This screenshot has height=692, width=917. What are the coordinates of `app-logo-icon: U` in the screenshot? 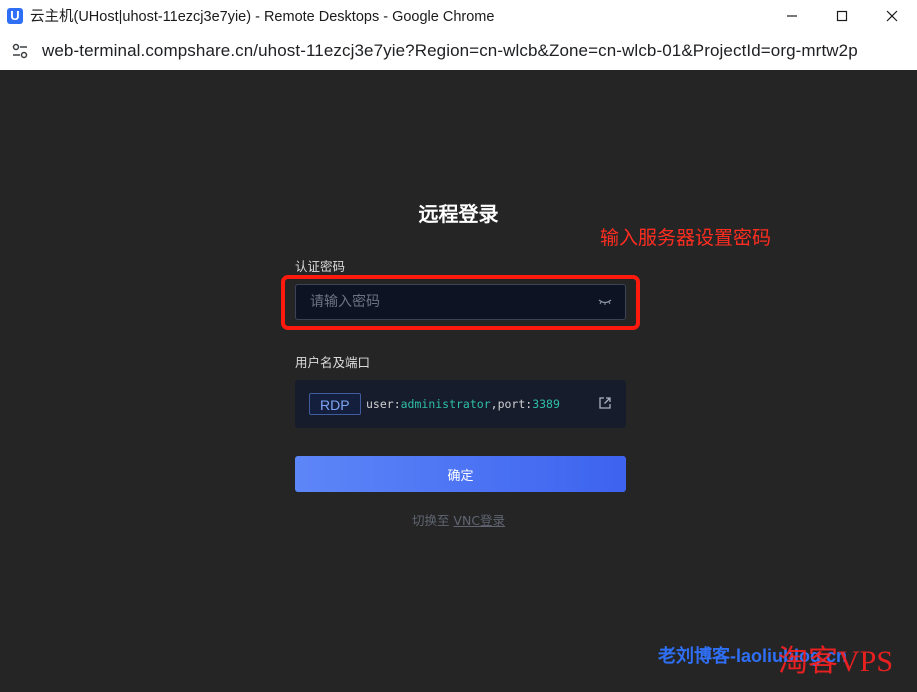 It's located at (15, 15).